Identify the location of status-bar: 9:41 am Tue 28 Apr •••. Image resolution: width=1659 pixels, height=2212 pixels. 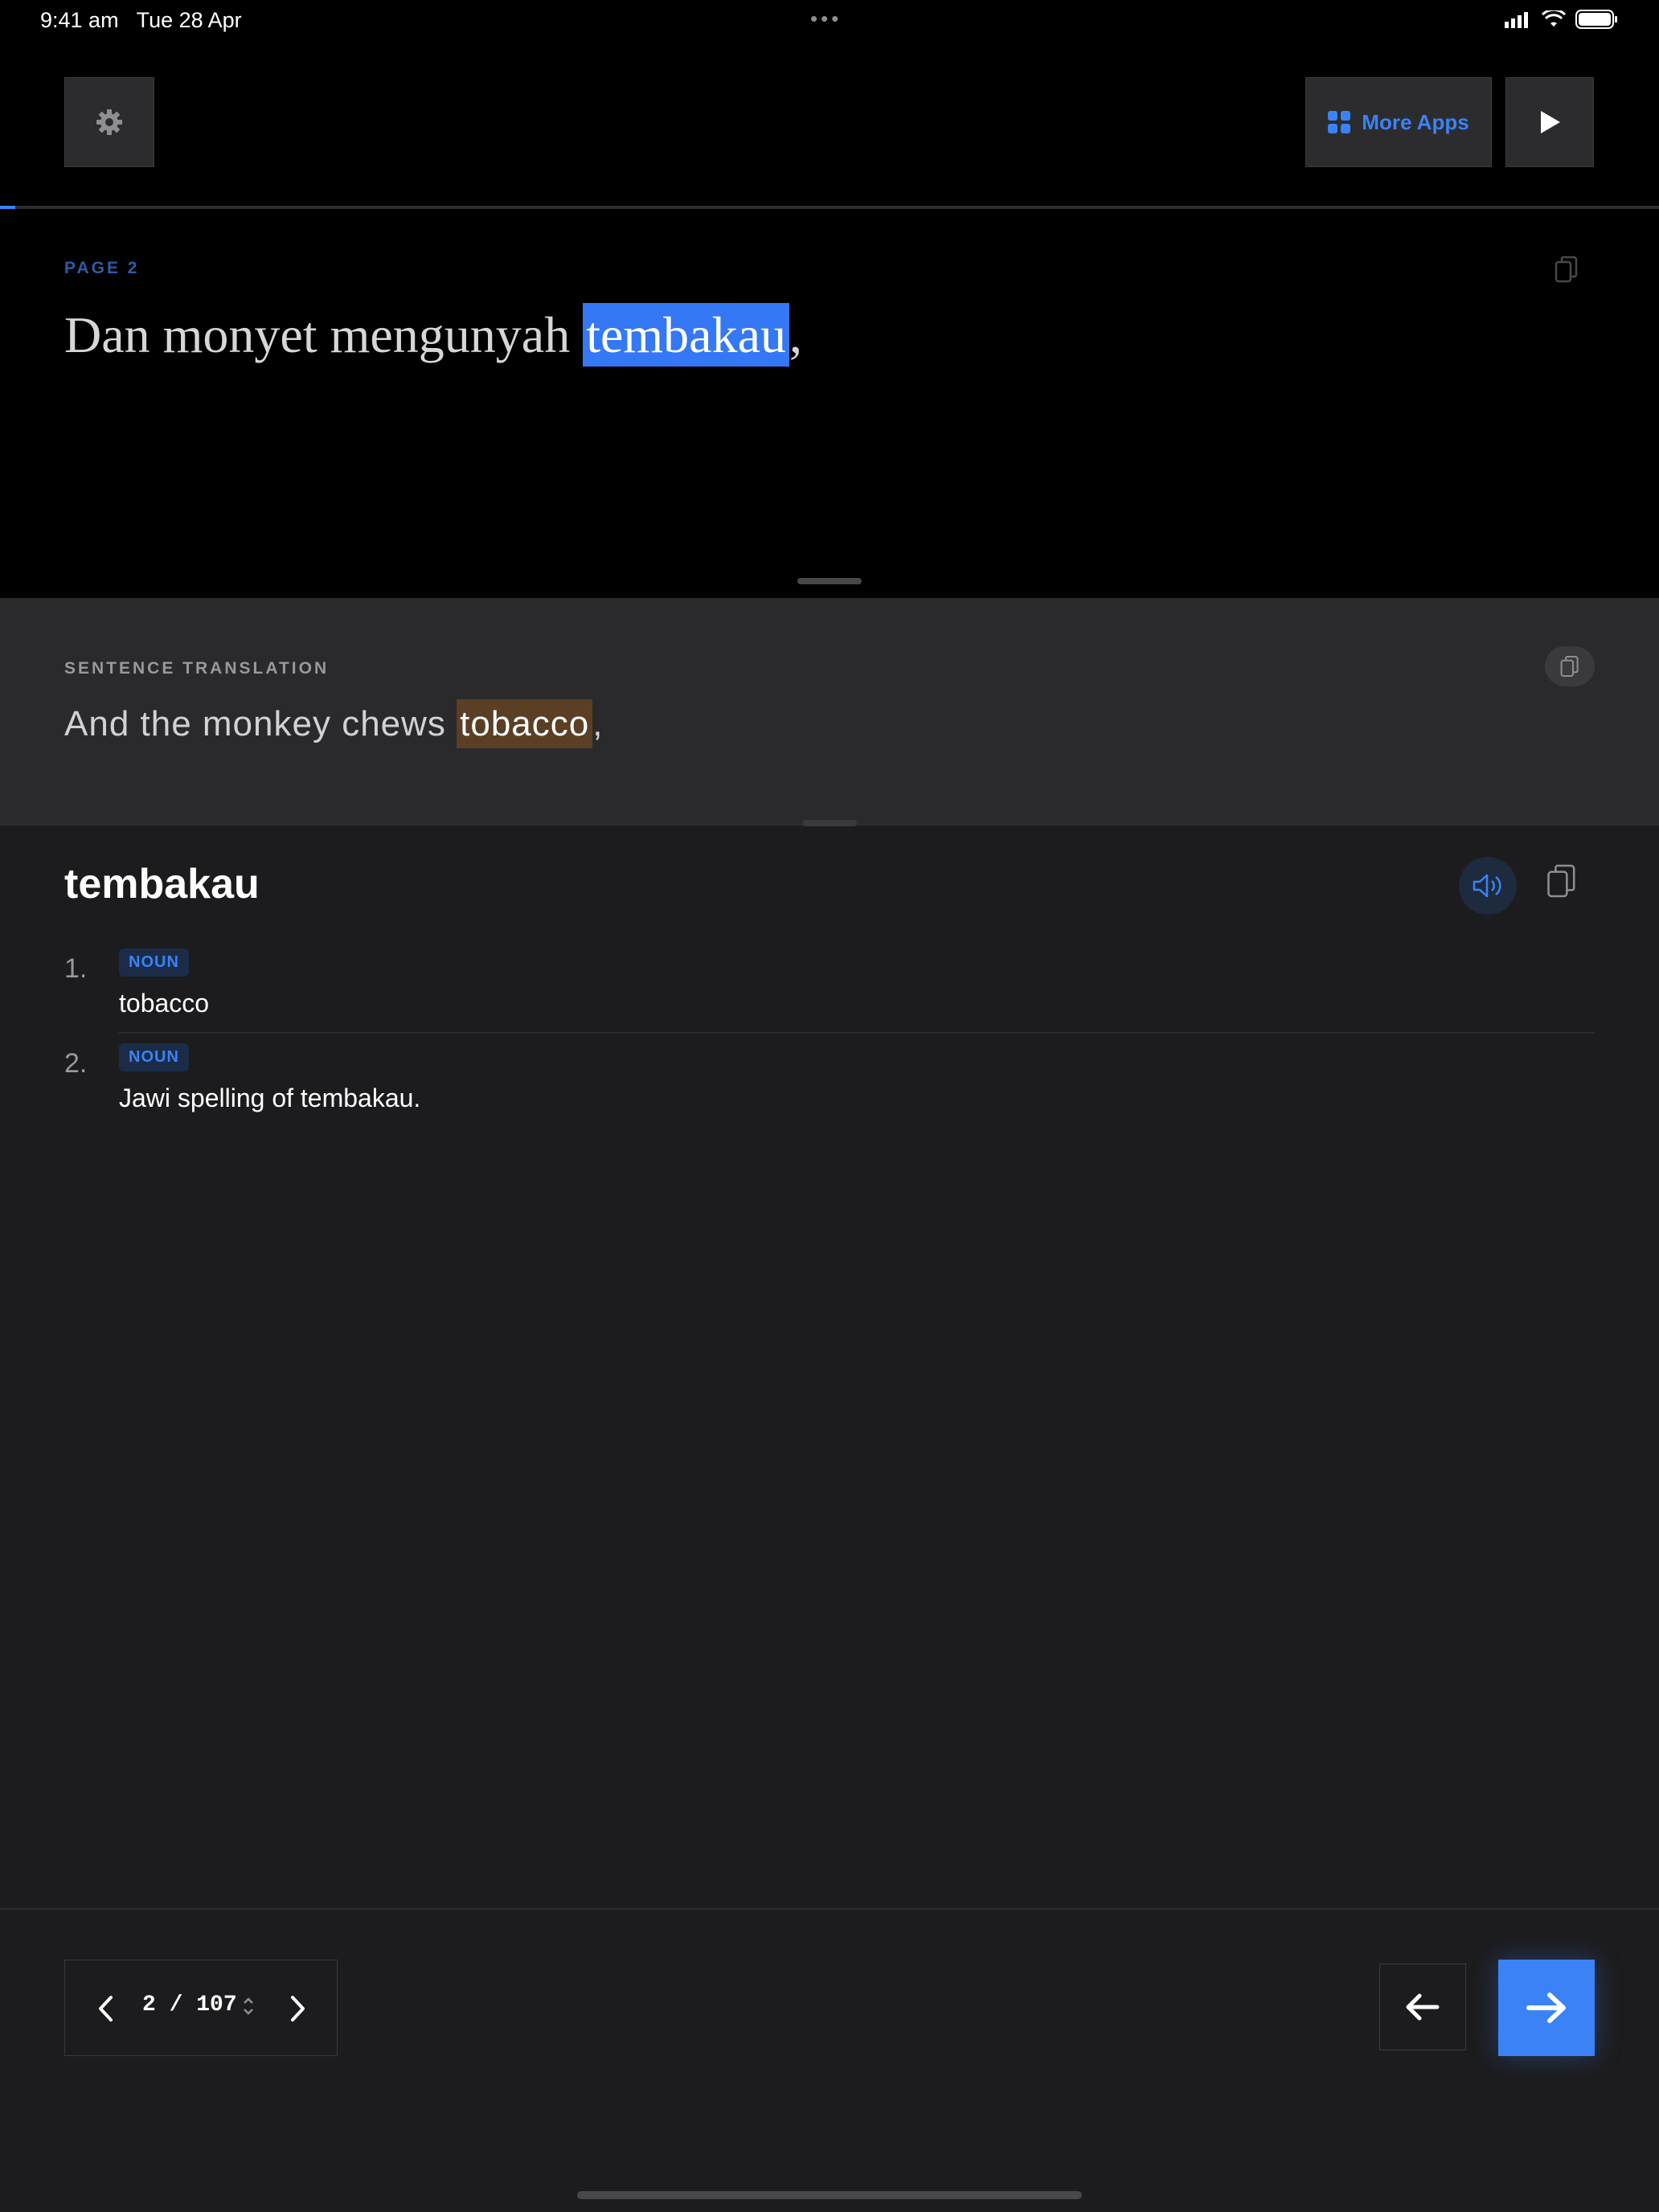
(829, 19).